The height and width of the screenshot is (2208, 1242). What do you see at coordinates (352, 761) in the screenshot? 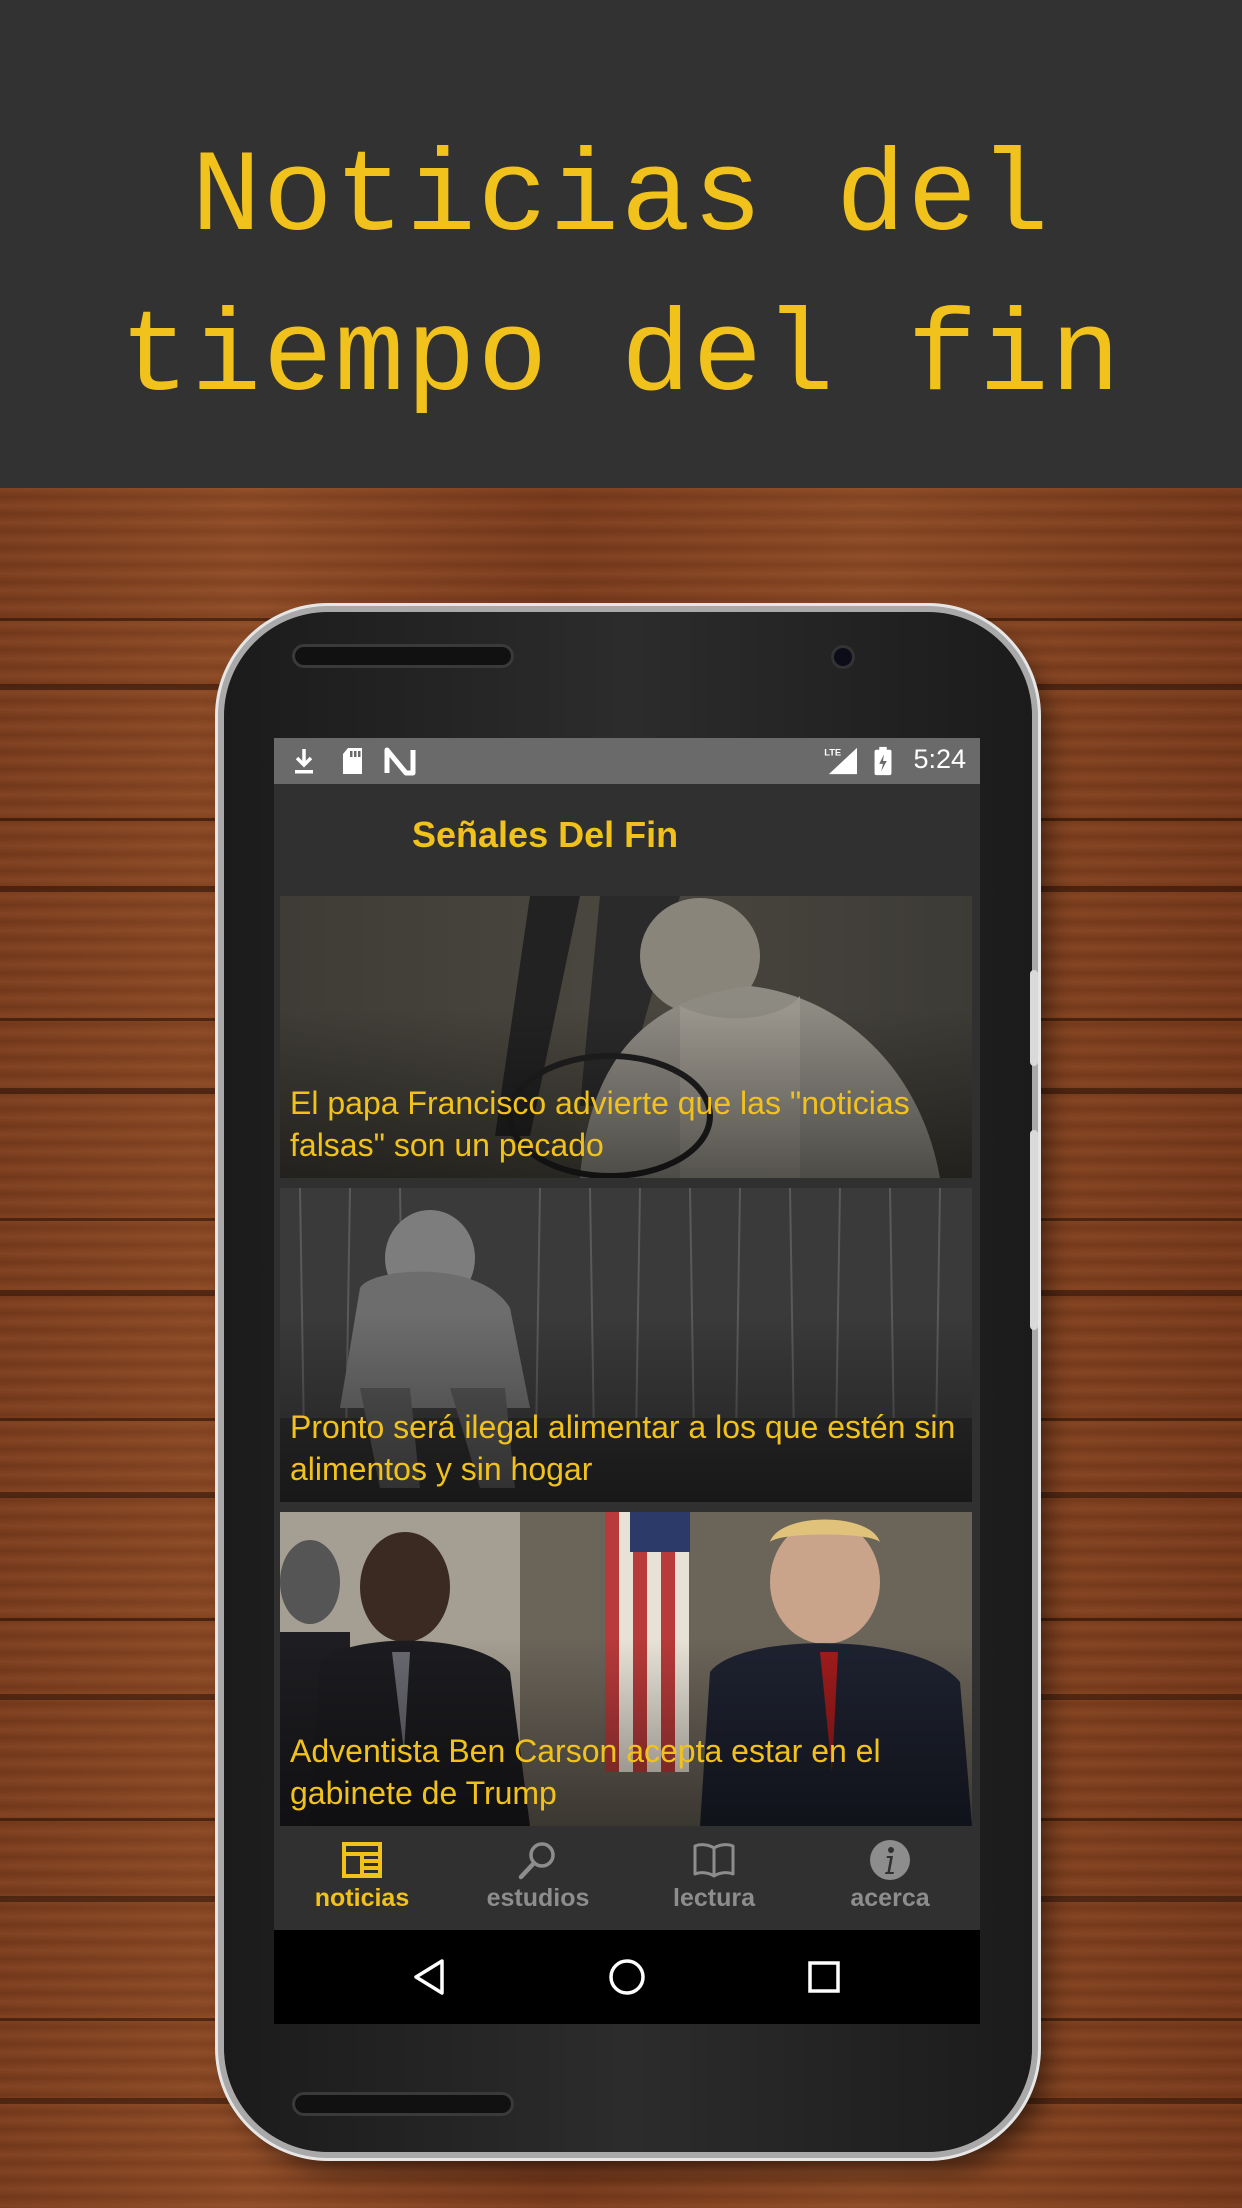
I see `sd-card-icon` at bounding box center [352, 761].